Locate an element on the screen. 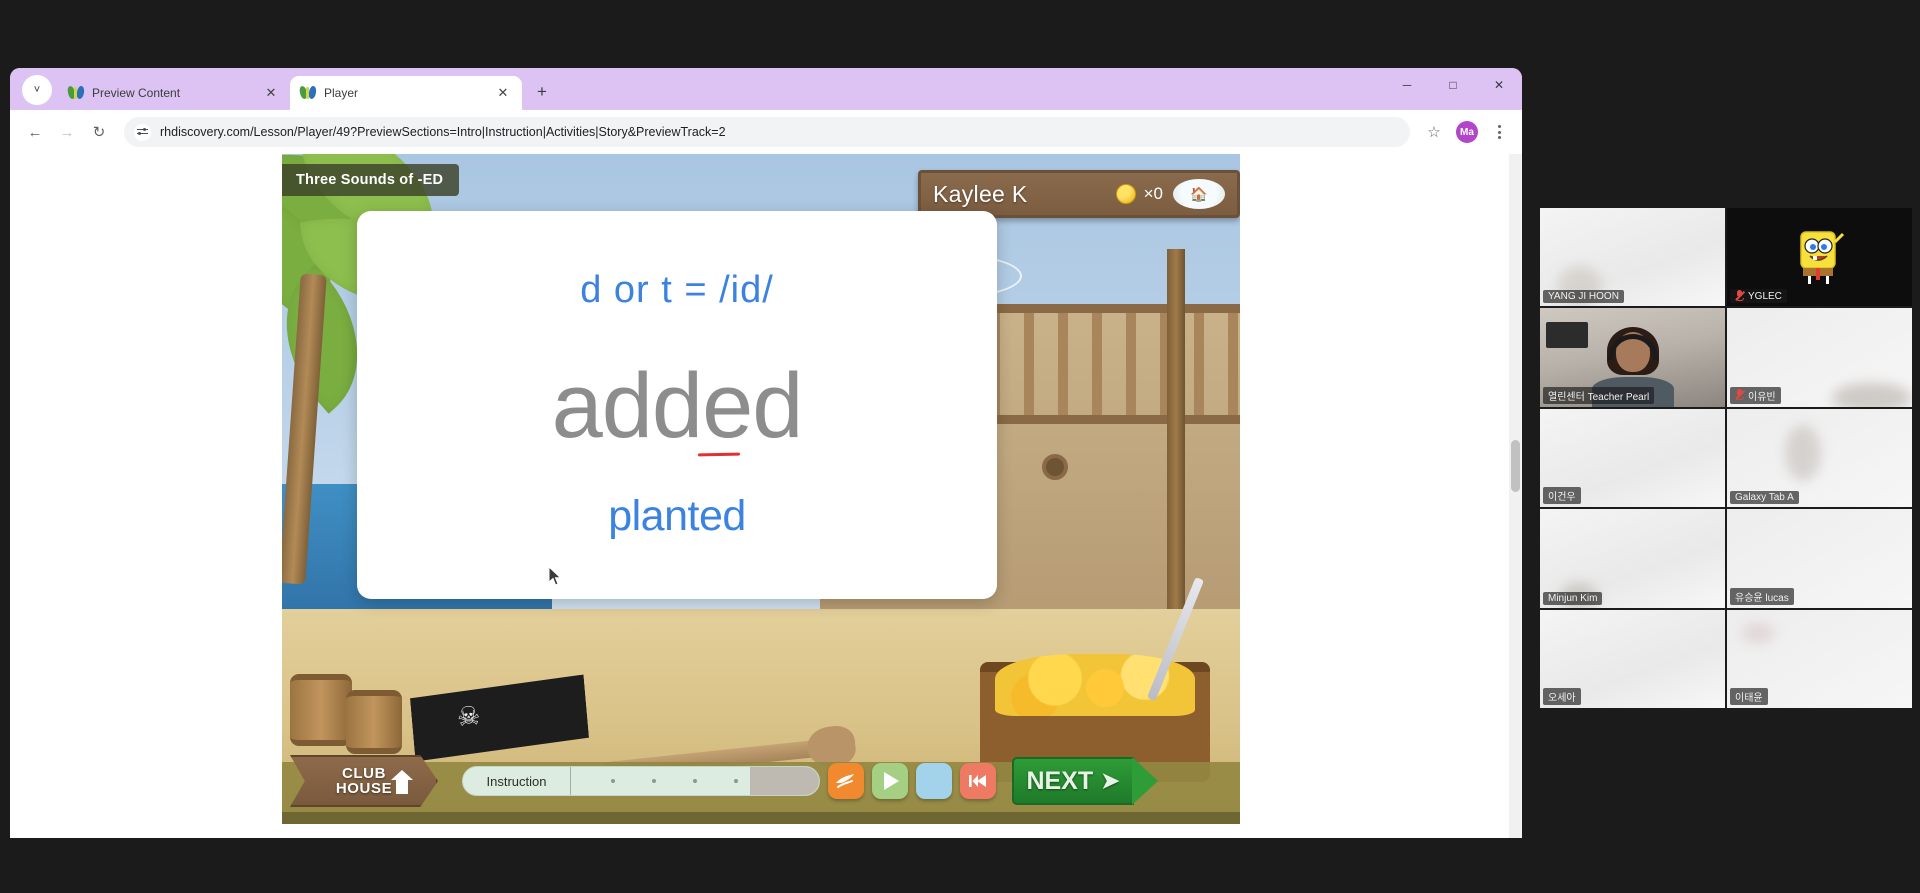  participant-name: 오세아 is located at coordinates (1562, 698).